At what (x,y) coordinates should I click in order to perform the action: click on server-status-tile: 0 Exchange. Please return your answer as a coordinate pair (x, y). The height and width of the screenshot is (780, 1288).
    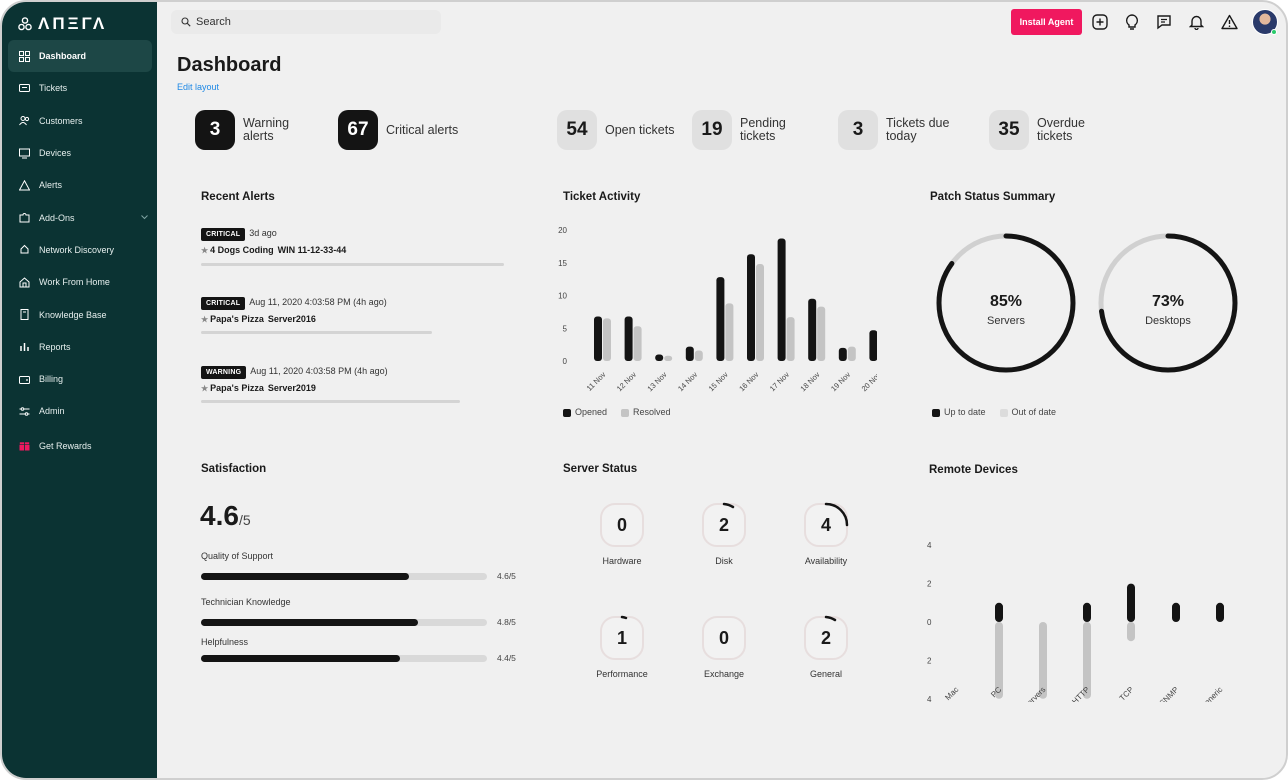
    Looking at the image, I should click on (724, 647).